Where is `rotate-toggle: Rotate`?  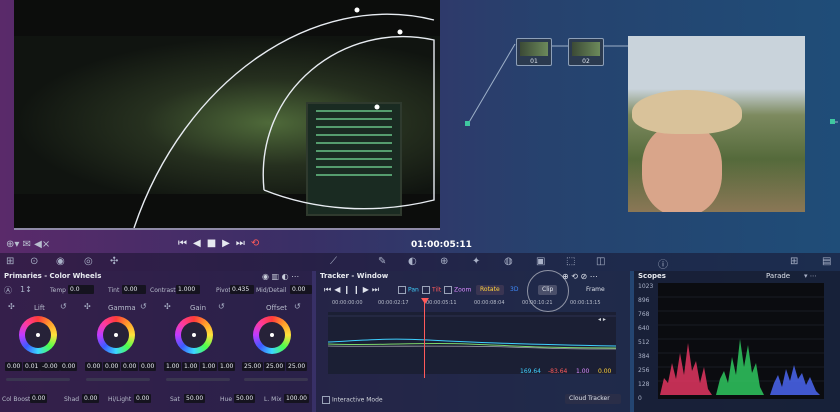
rotate-toggle: Rotate is located at coordinates (490, 290).